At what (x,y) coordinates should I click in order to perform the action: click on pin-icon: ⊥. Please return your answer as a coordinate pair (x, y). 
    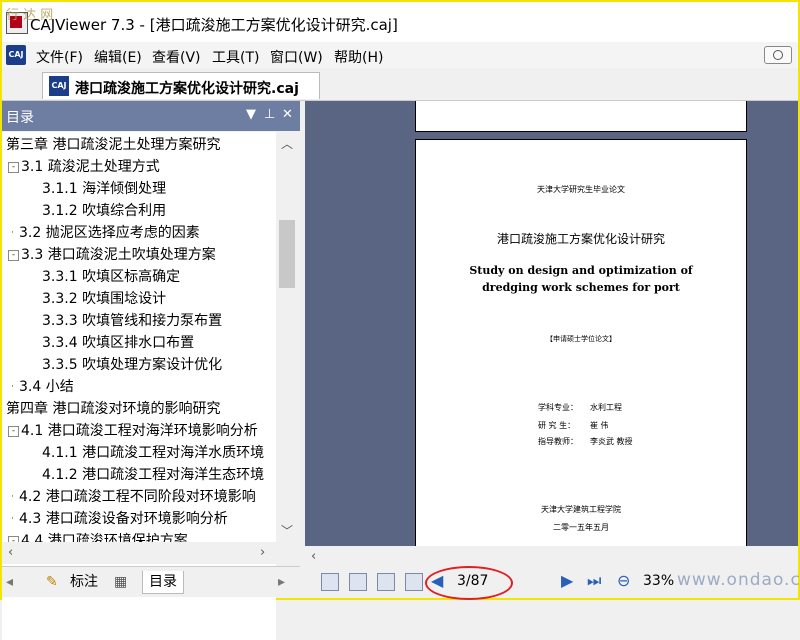
    Looking at the image, I should click on (269, 114).